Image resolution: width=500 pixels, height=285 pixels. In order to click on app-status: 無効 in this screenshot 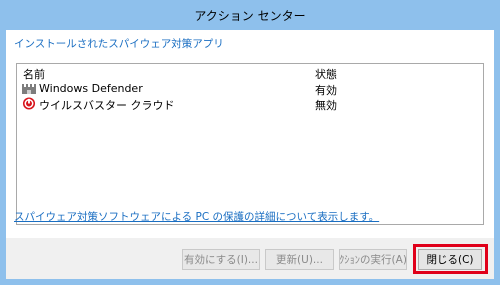, I will do `click(326, 105)`.